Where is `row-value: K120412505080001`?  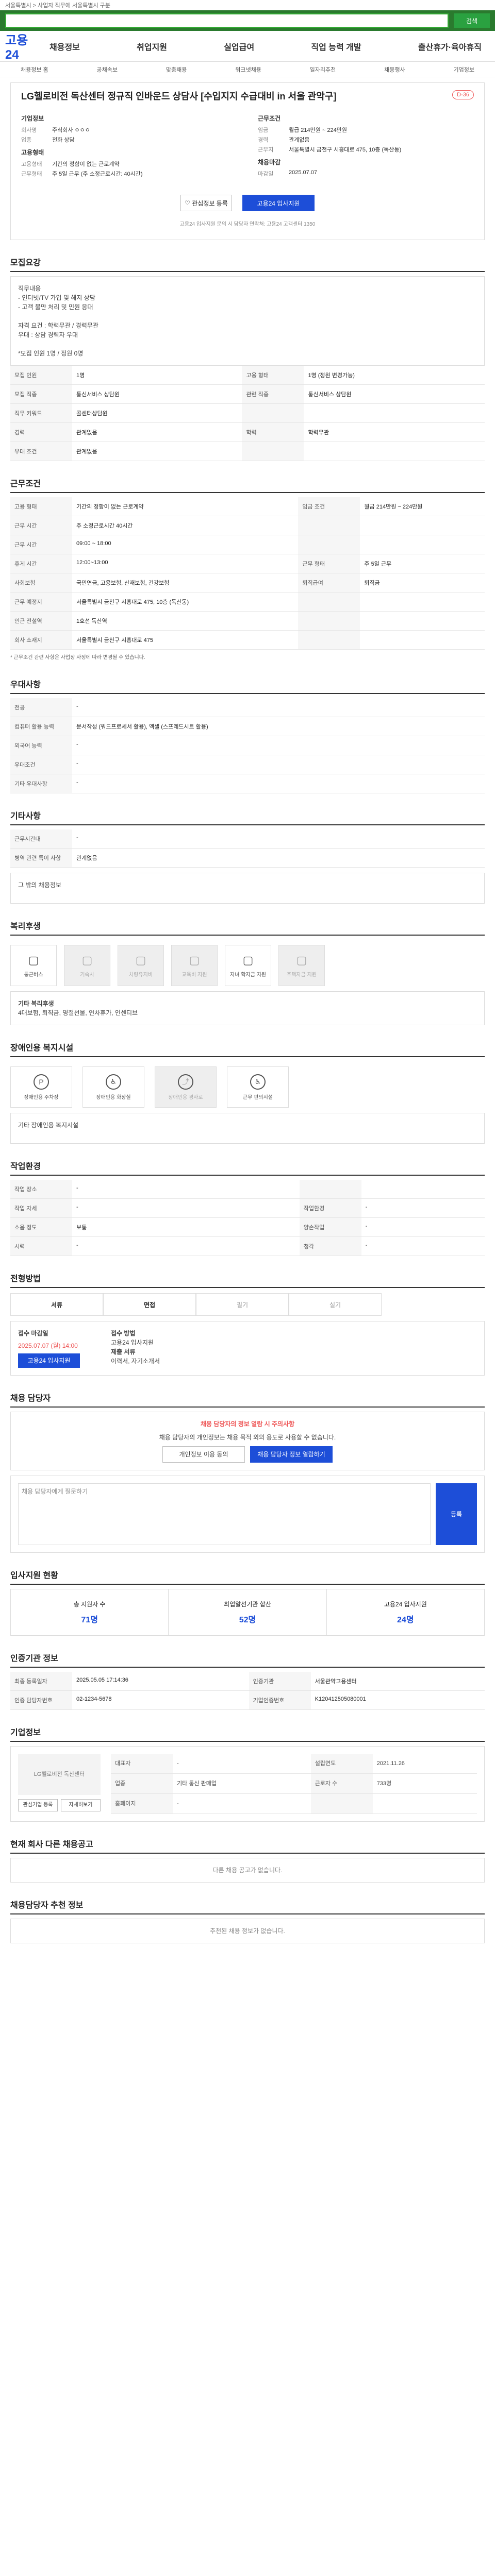 row-value: K120412505080001 is located at coordinates (397, 1700).